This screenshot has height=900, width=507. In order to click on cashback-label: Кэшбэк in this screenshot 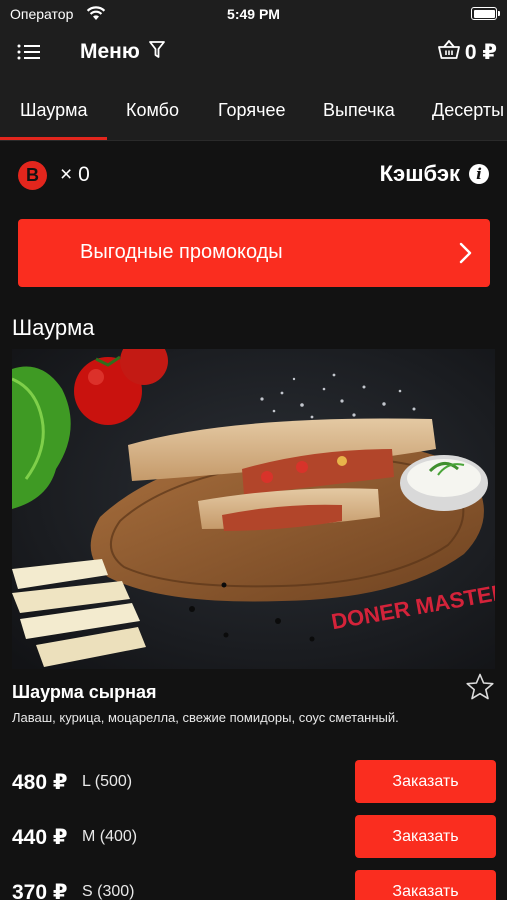, I will do `click(419, 173)`.